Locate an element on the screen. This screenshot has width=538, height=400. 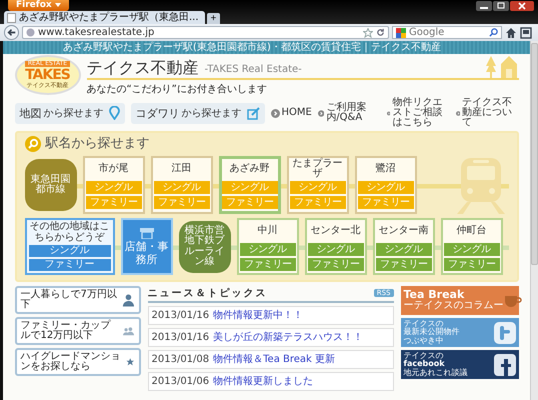
news-link: 美しが丘の新築テラスハウス！！ is located at coordinates (288, 337).